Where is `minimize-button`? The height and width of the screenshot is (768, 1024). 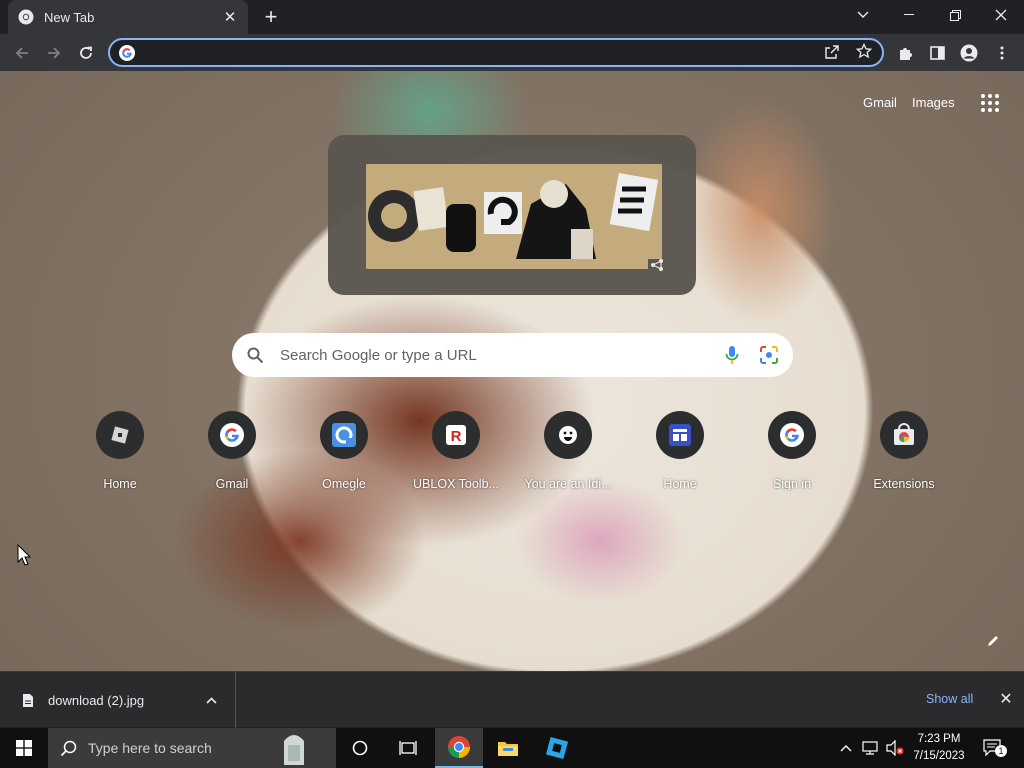
minimize-button is located at coordinates (909, 15).